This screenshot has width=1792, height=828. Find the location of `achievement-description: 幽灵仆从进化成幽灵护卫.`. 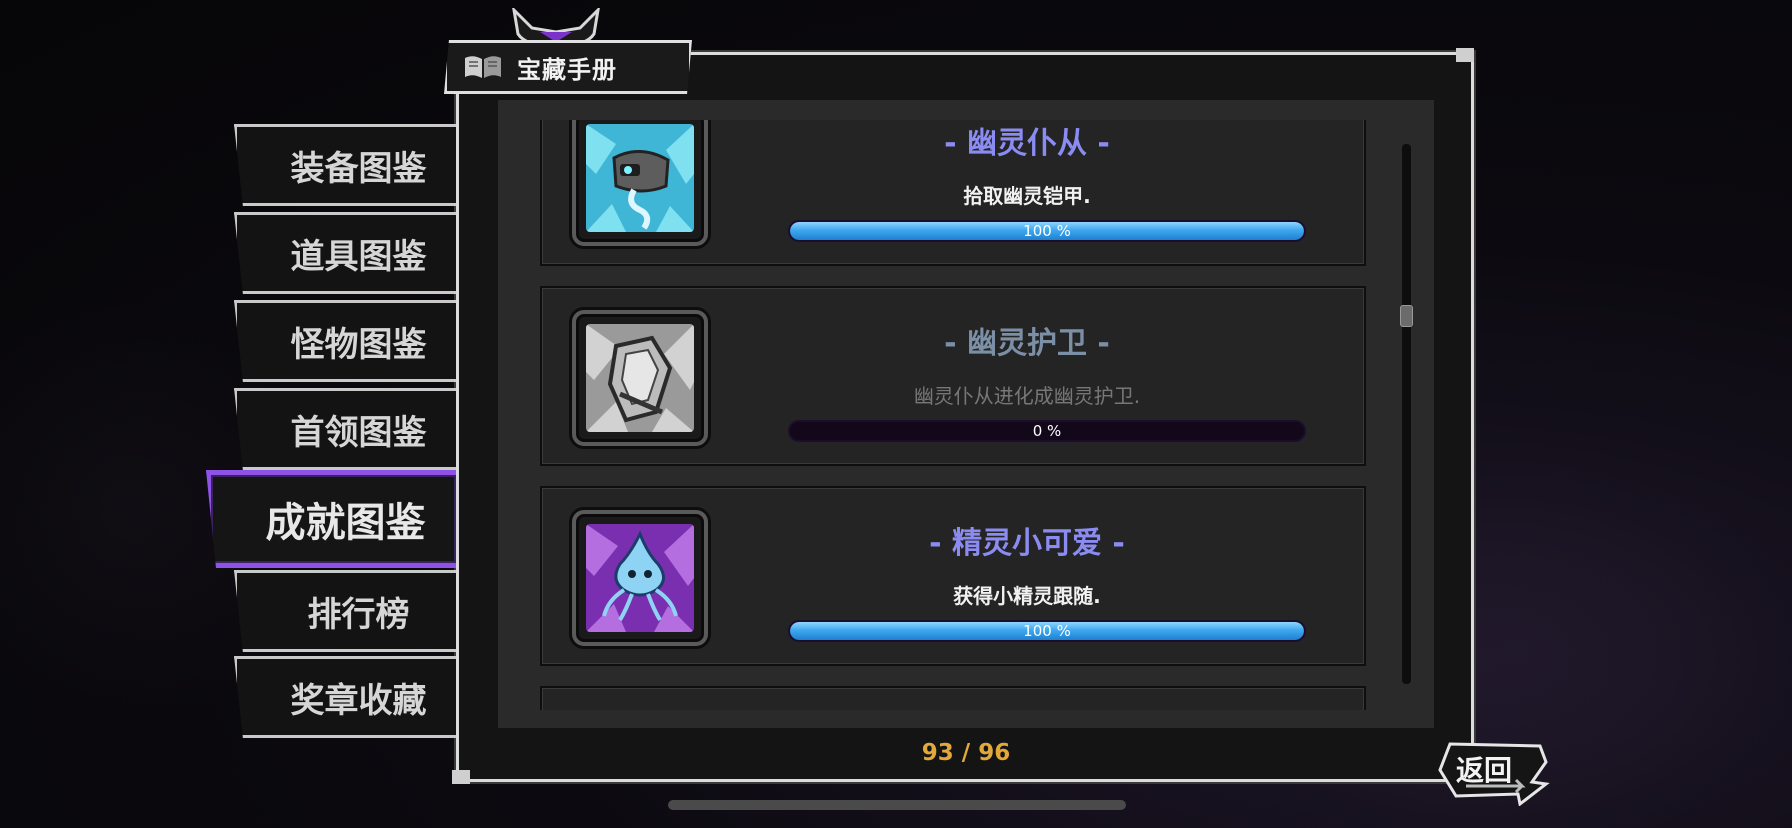

achievement-description: 幽灵仆从进化成幽灵护卫. is located at coordinates (1027, 396).